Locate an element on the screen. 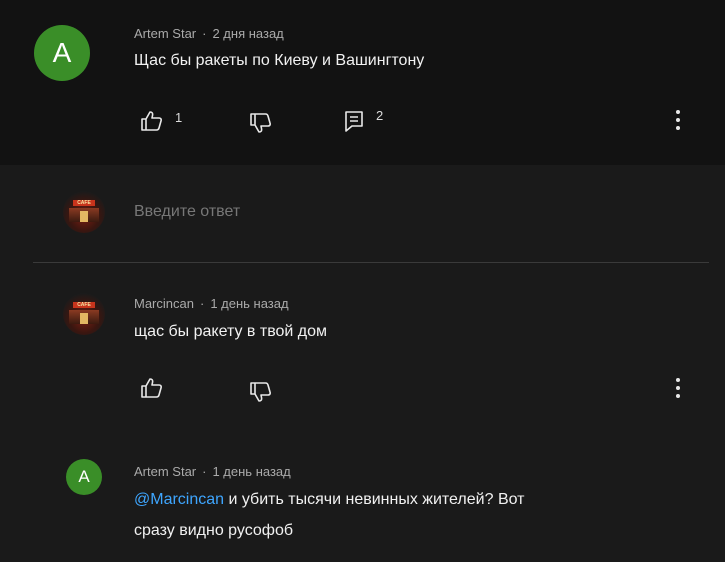 Image resolution: width=725 pixels, height=562 pixels. comment-text: щас бы ракету в твой дом is located at coordinates (231, 331).